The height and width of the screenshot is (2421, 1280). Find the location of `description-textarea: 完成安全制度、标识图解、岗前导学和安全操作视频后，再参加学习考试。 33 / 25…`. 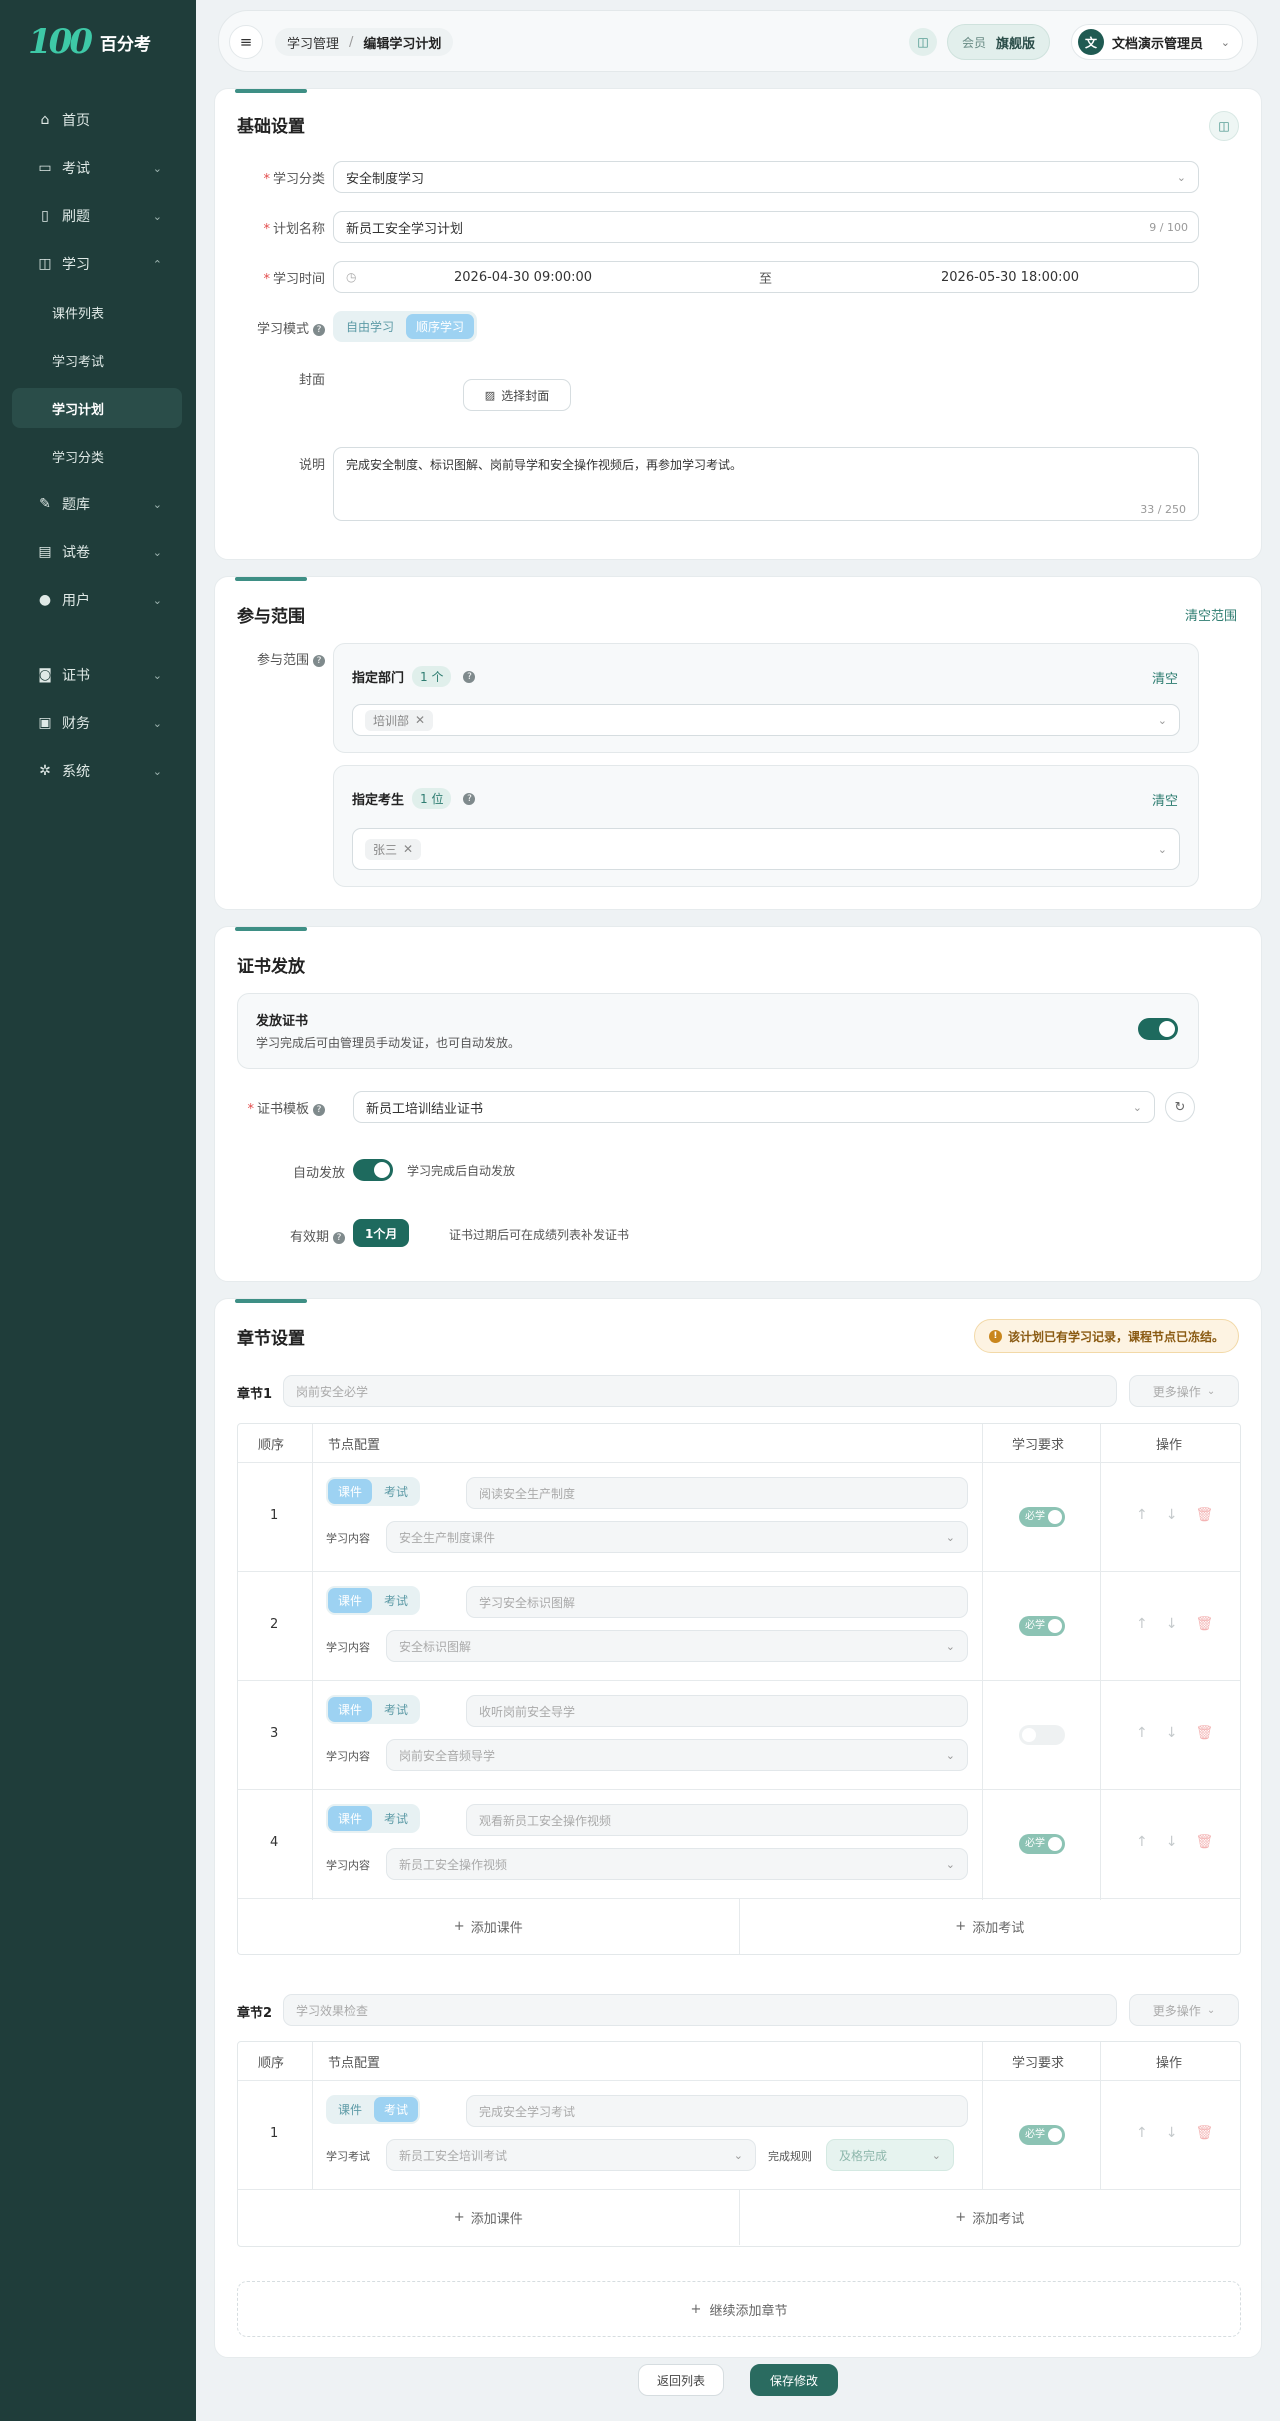

description-textarea: 完成安全制度、标识图解、岗前导学和安全操作视频后，再参加学习考试。 33 / 25… is located at coordinates (766, 484).